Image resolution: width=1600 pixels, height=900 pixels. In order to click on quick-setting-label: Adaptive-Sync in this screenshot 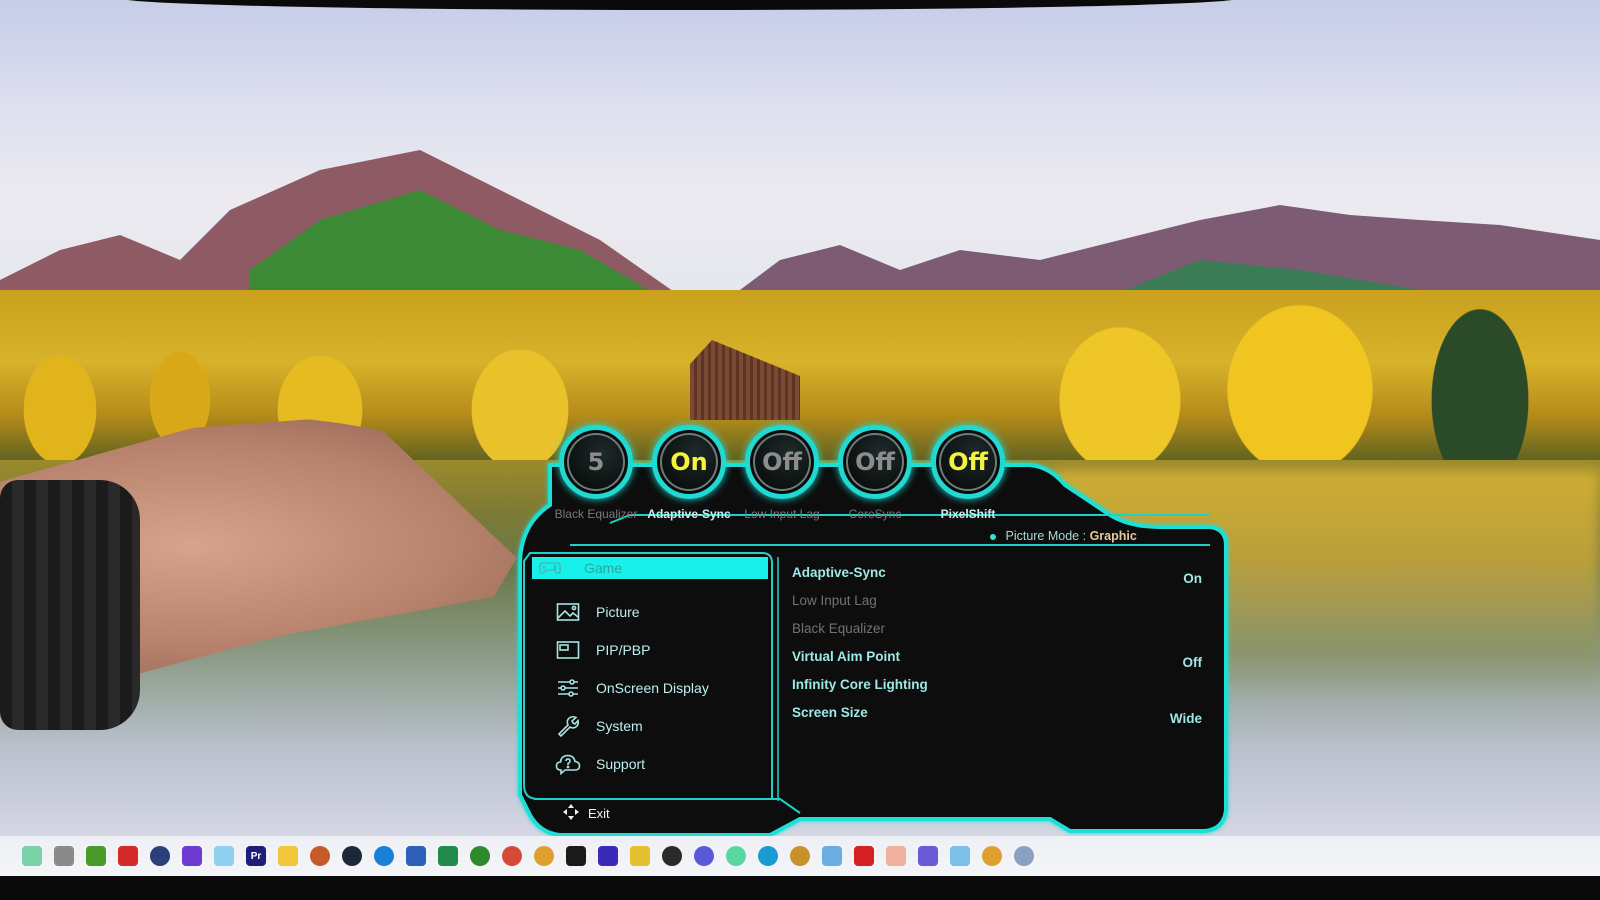, I will do `click(689, 514)`.